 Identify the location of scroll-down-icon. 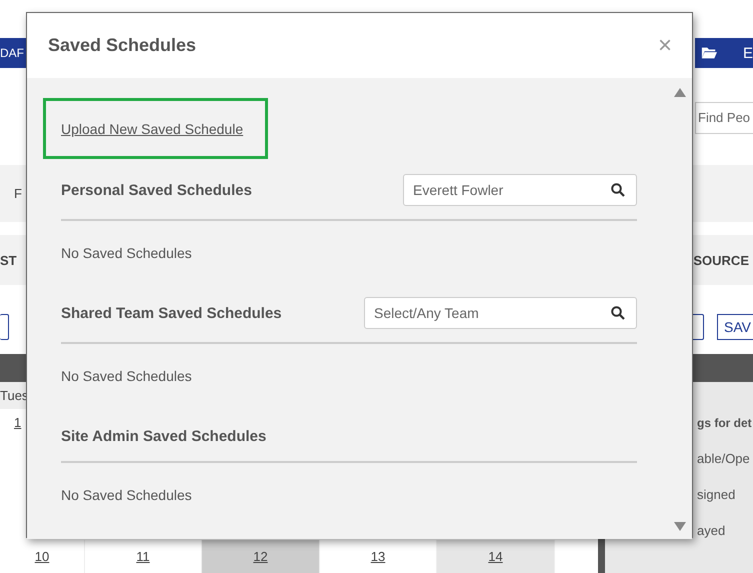
(680, 526).